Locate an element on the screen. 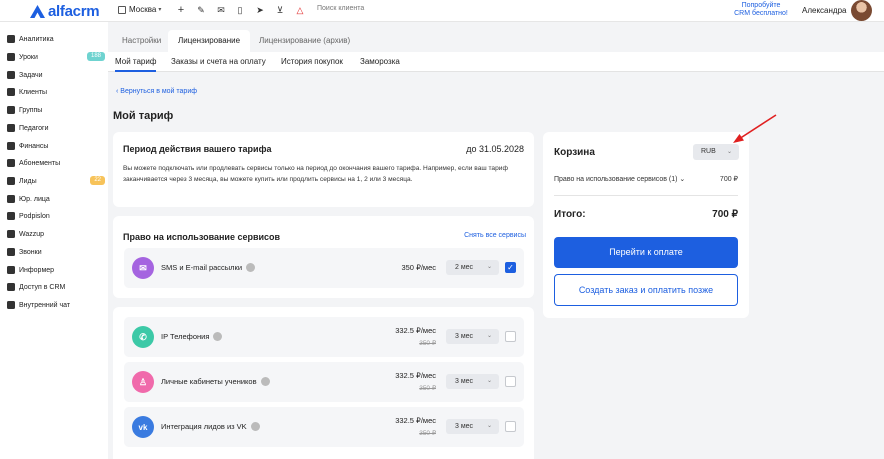 The width and height of the screenshot is (884, 459). wrench-icon: ✎ is located at coordinates (201, 10).